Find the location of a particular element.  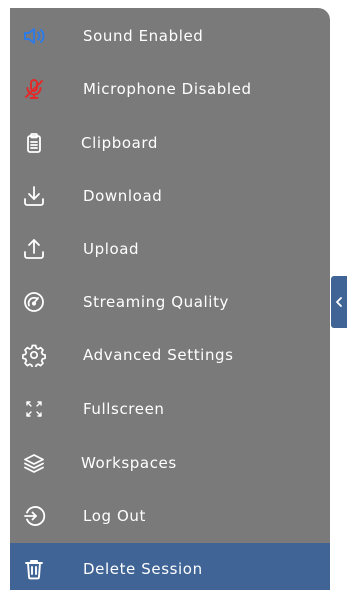

trash-icon is located at coordinates (34, 569).